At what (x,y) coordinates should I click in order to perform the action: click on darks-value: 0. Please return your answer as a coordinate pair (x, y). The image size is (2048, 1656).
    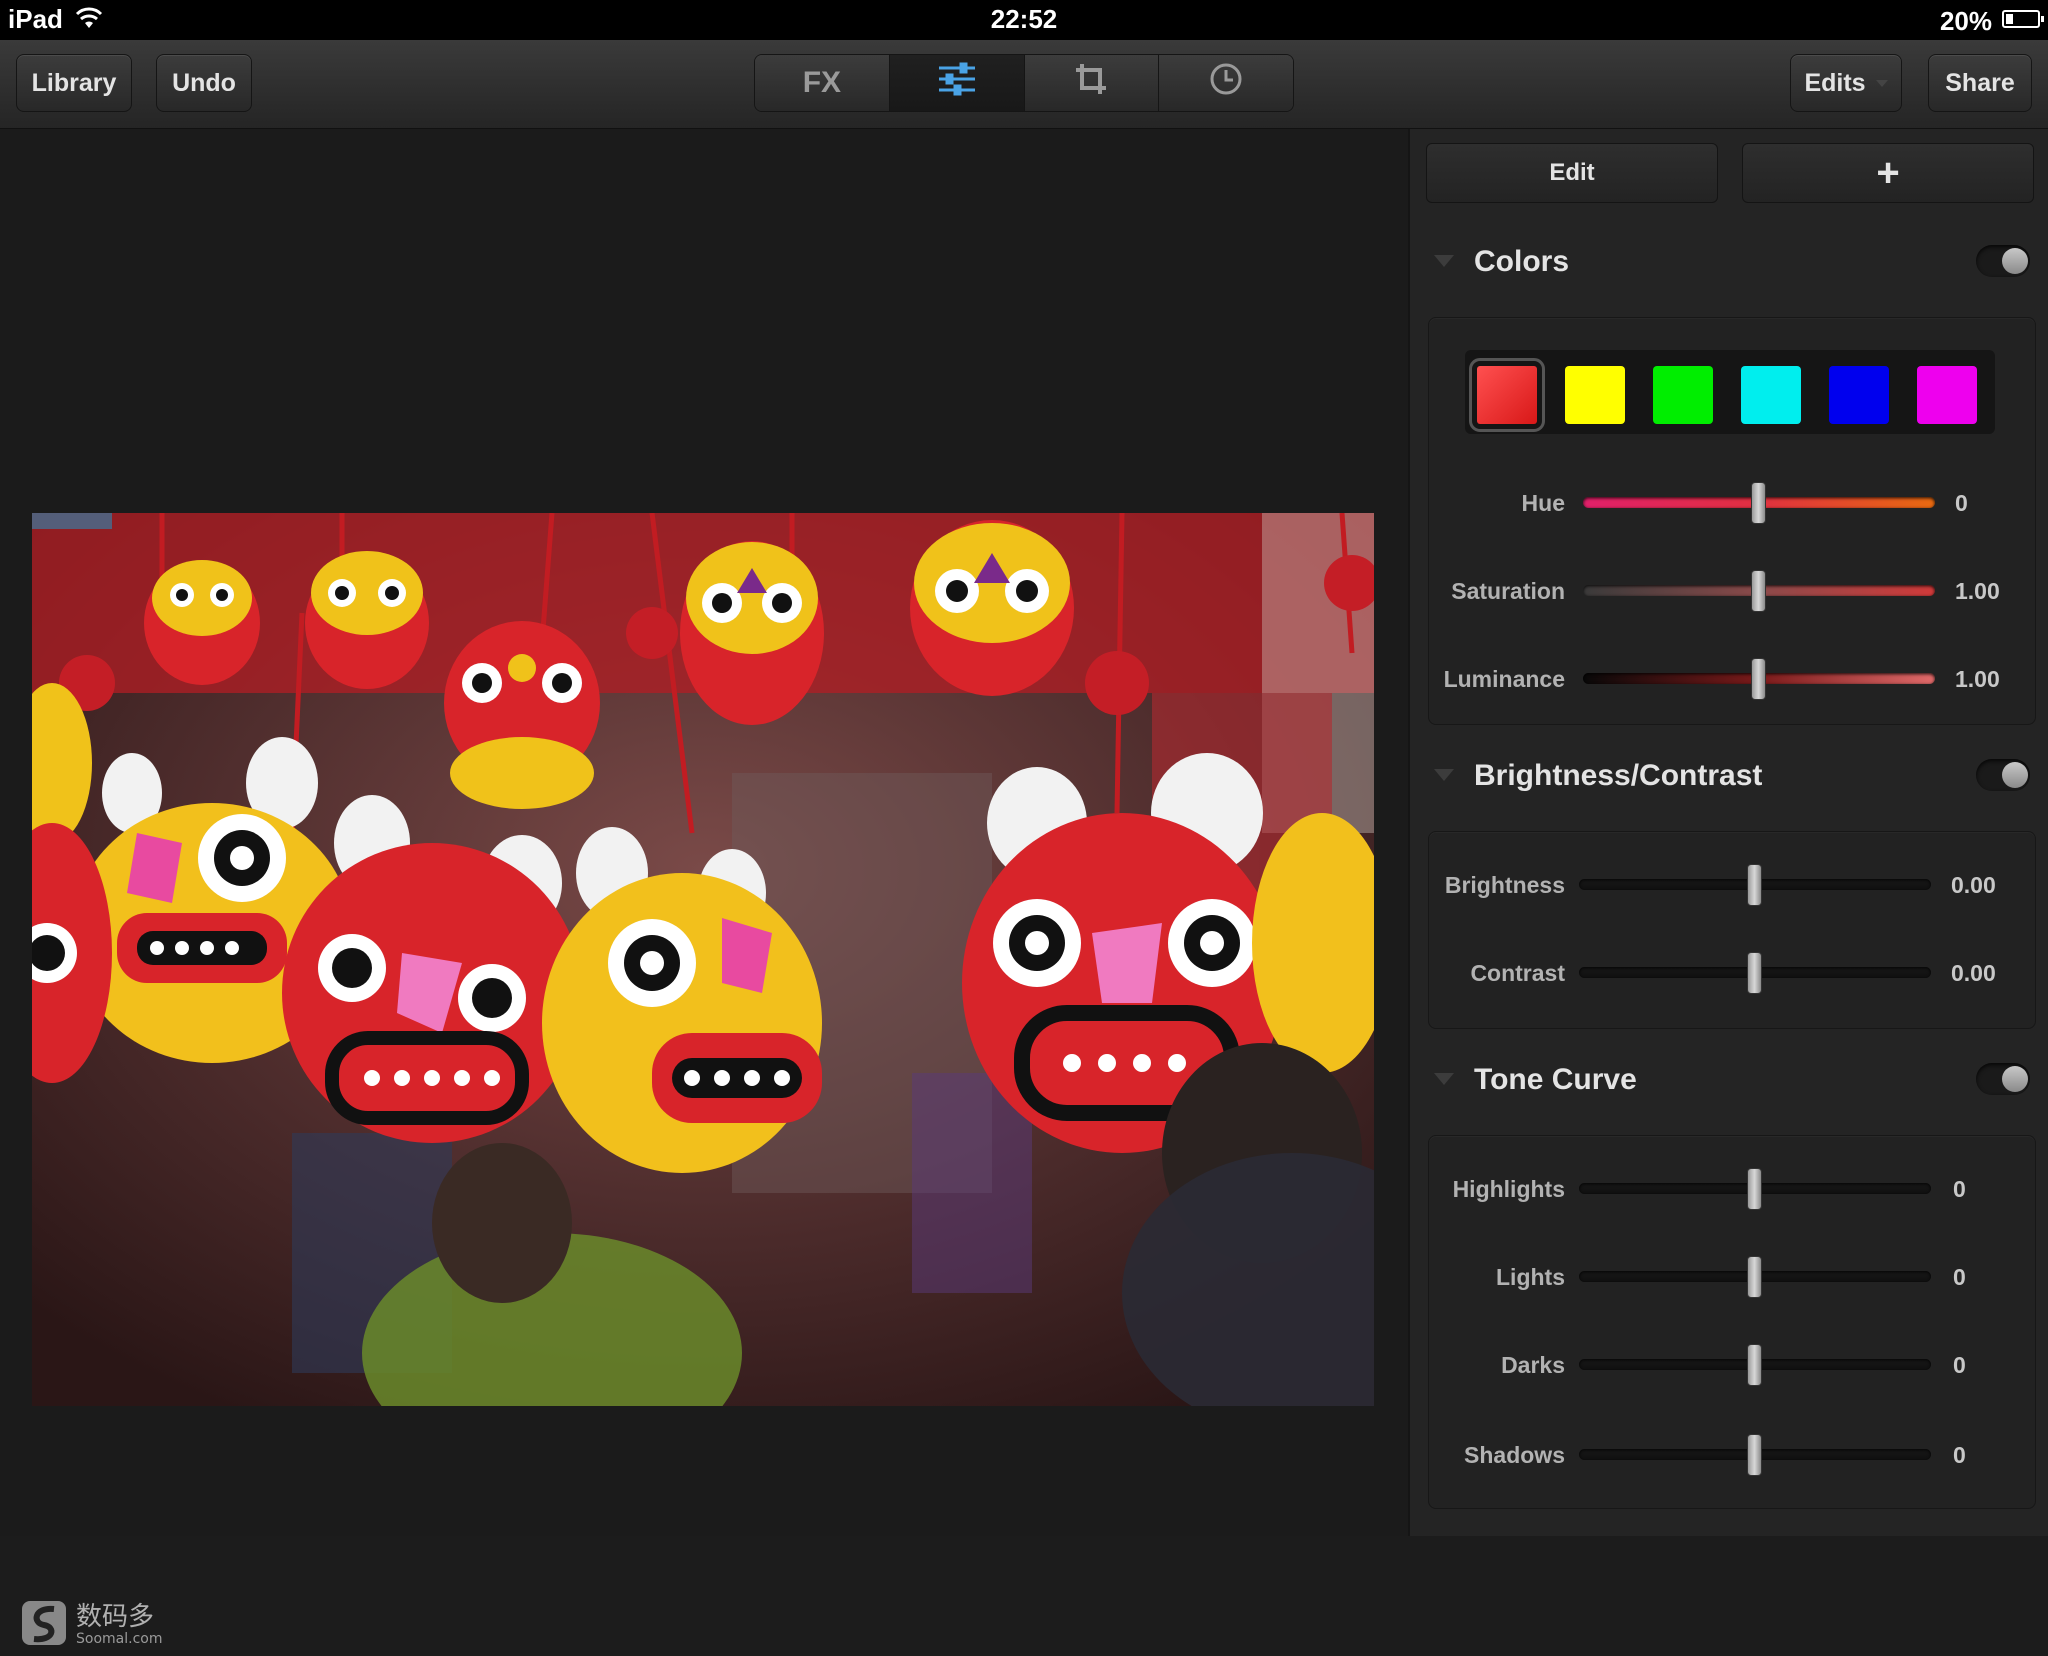
    Looking at the image, I should click on (1959, 1365).